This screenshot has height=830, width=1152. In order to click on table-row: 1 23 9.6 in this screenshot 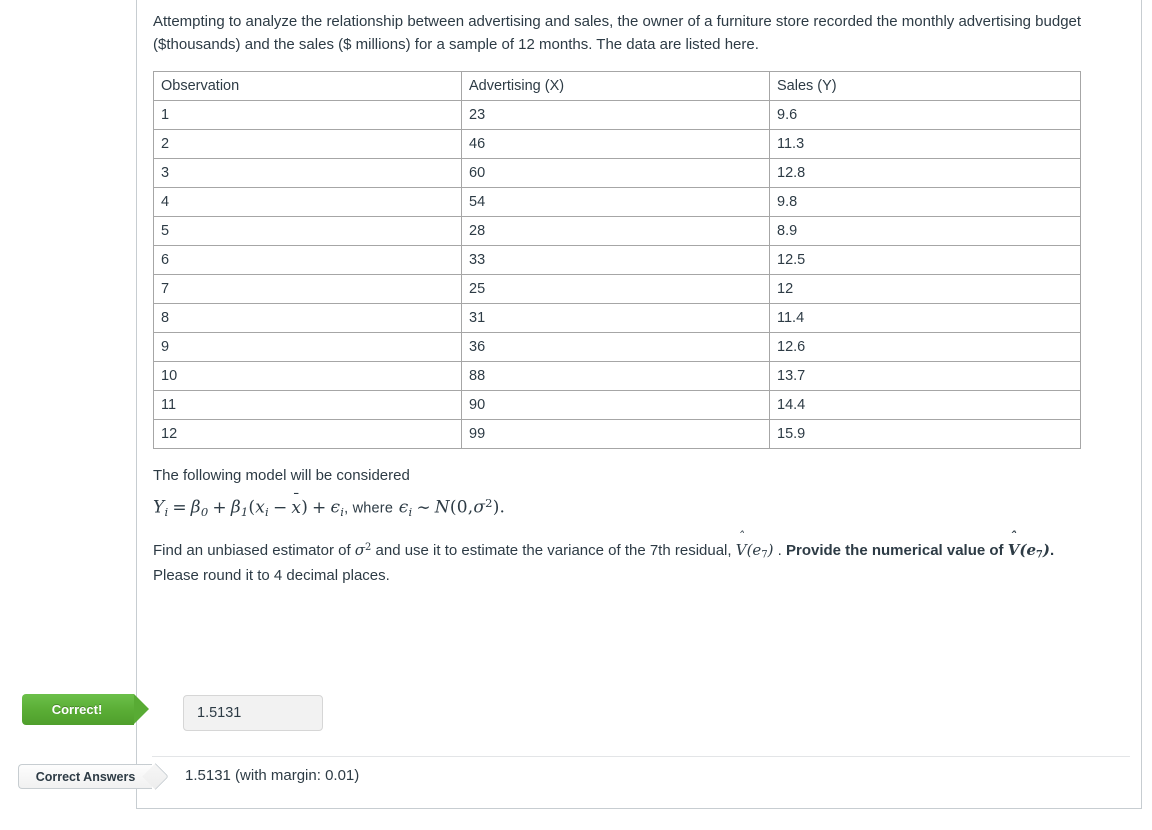, I will do `click(617, 114)`.